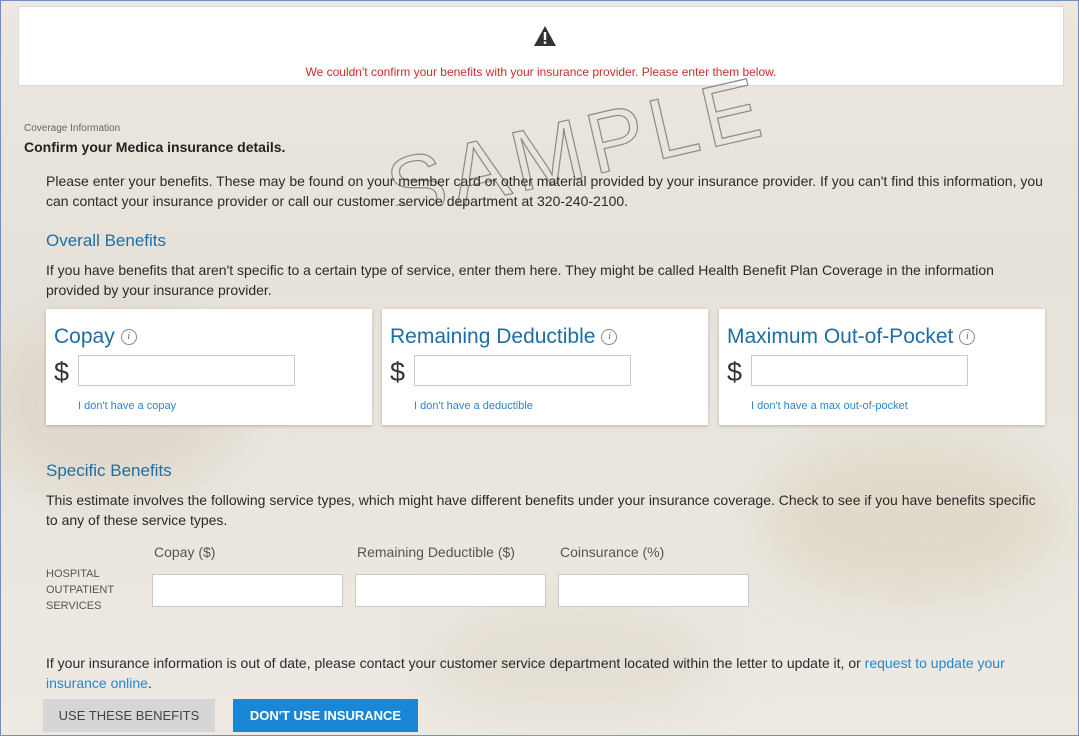  I want to click on page-heading: Confirm your Medica insurance details., so click(155, 147).